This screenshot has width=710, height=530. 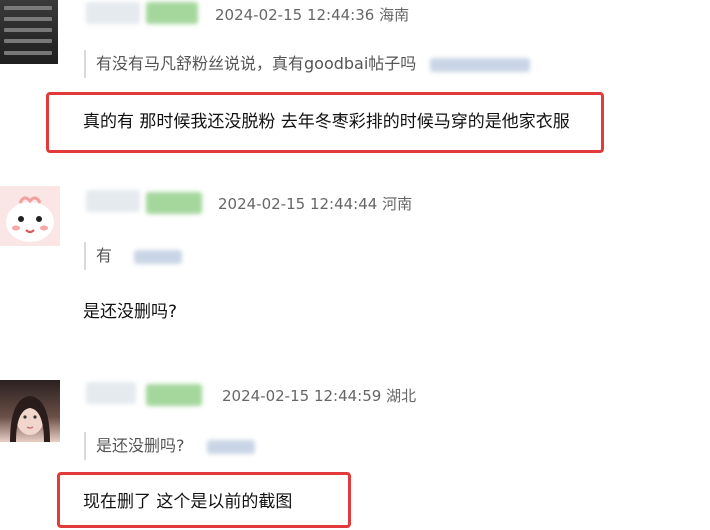 I want to click on comment-meta: 2024-02-15 12:44:59 湖北, so click(x=319, y=395).